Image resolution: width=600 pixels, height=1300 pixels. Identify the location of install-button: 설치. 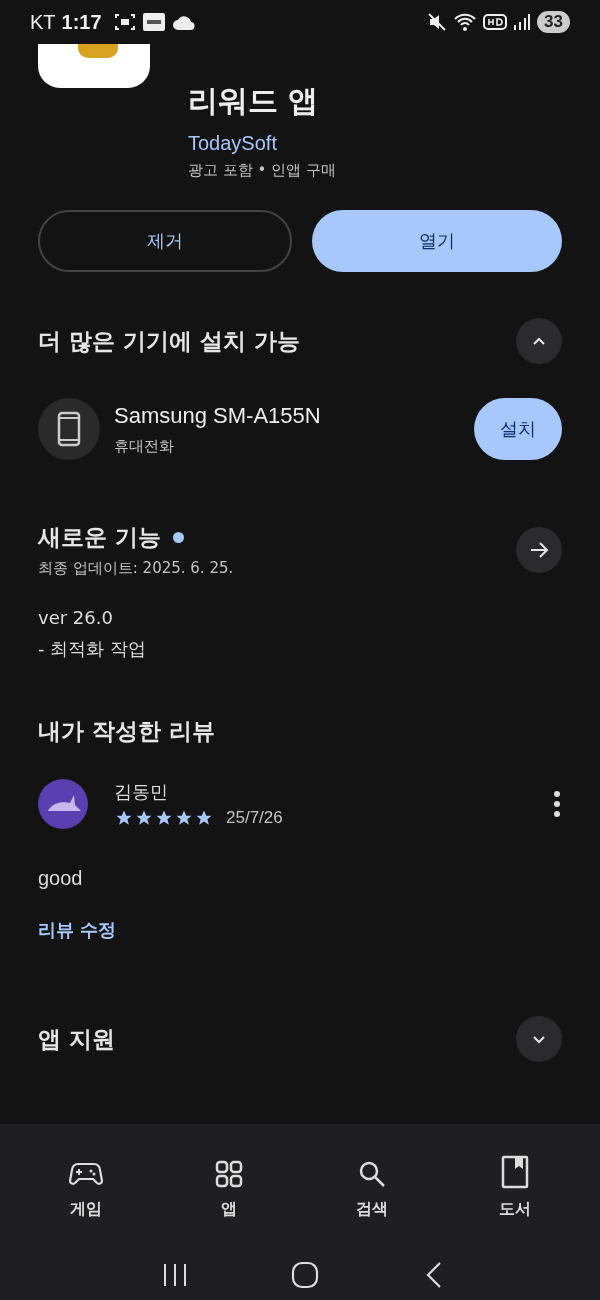
(518, 429).